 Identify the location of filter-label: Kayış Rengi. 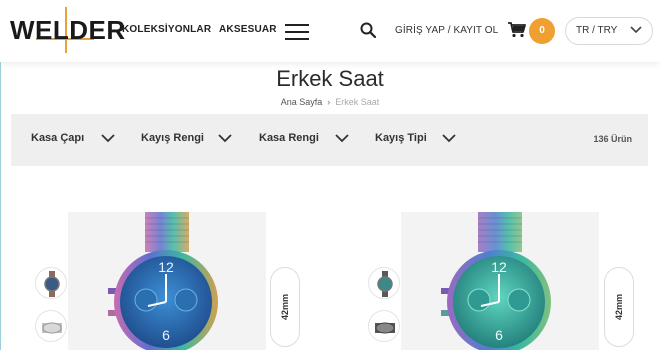
(172, 138).